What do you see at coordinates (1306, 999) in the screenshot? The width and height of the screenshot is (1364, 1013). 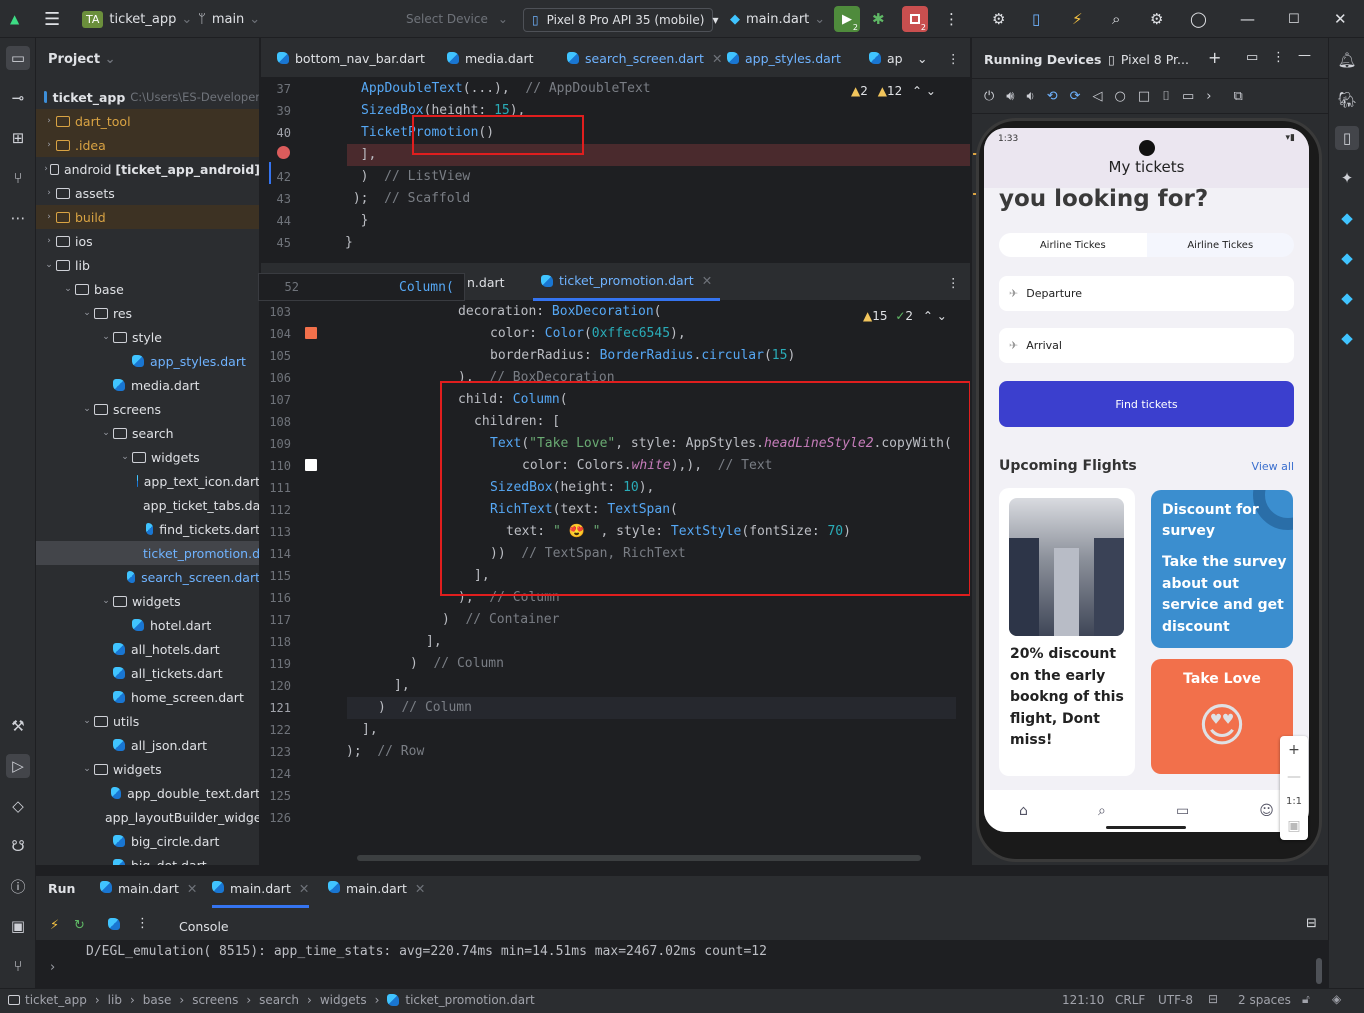 I see `lock-icon: 🔓︎` at bounding box center [1306, 999].